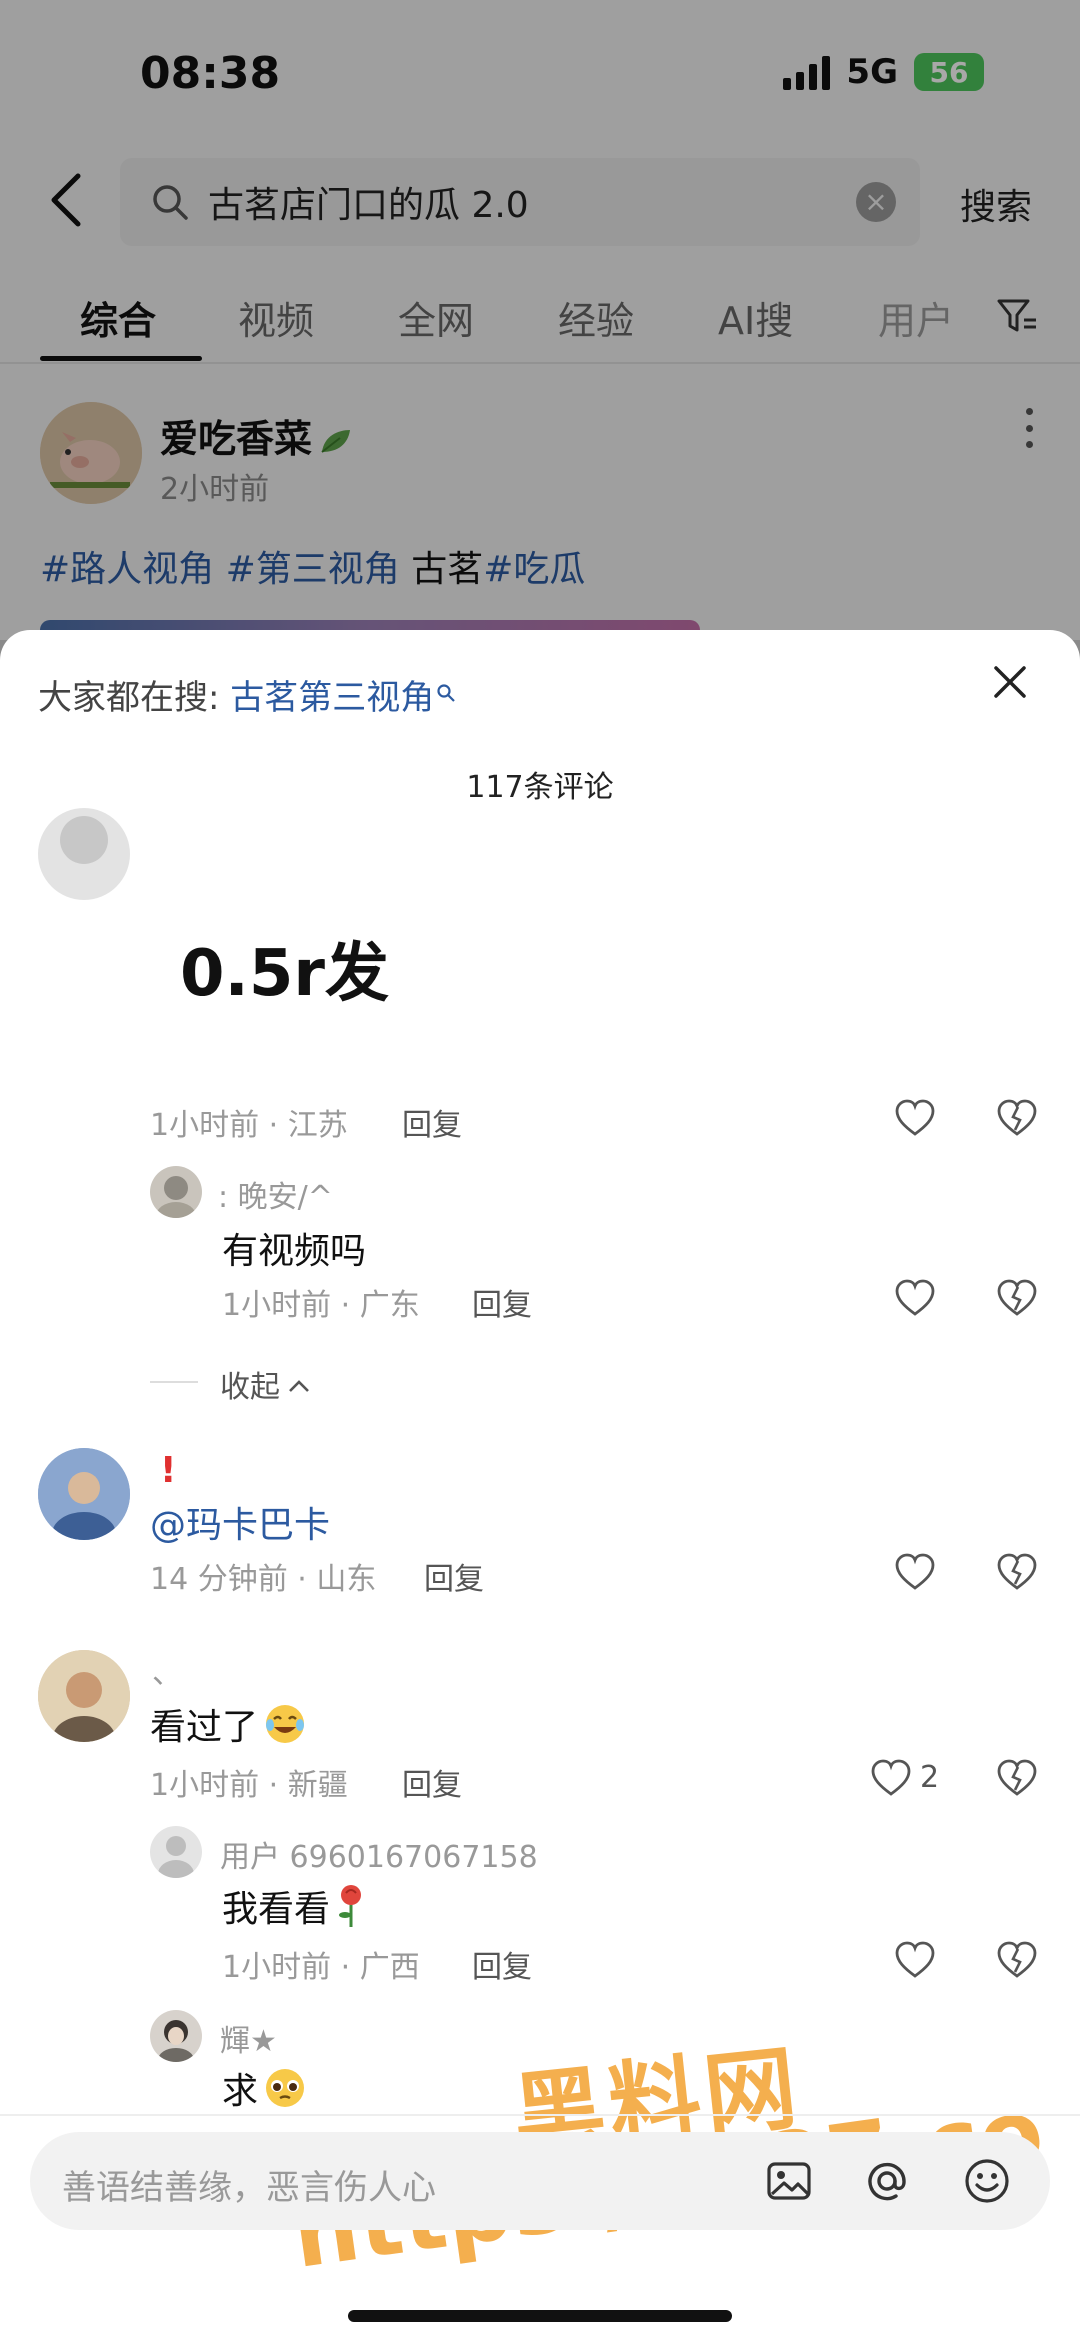 Image resolution: width=1080 pixels, height=2339 pixels. I want to click on rose-emoji-icon, so click(350, 1906).